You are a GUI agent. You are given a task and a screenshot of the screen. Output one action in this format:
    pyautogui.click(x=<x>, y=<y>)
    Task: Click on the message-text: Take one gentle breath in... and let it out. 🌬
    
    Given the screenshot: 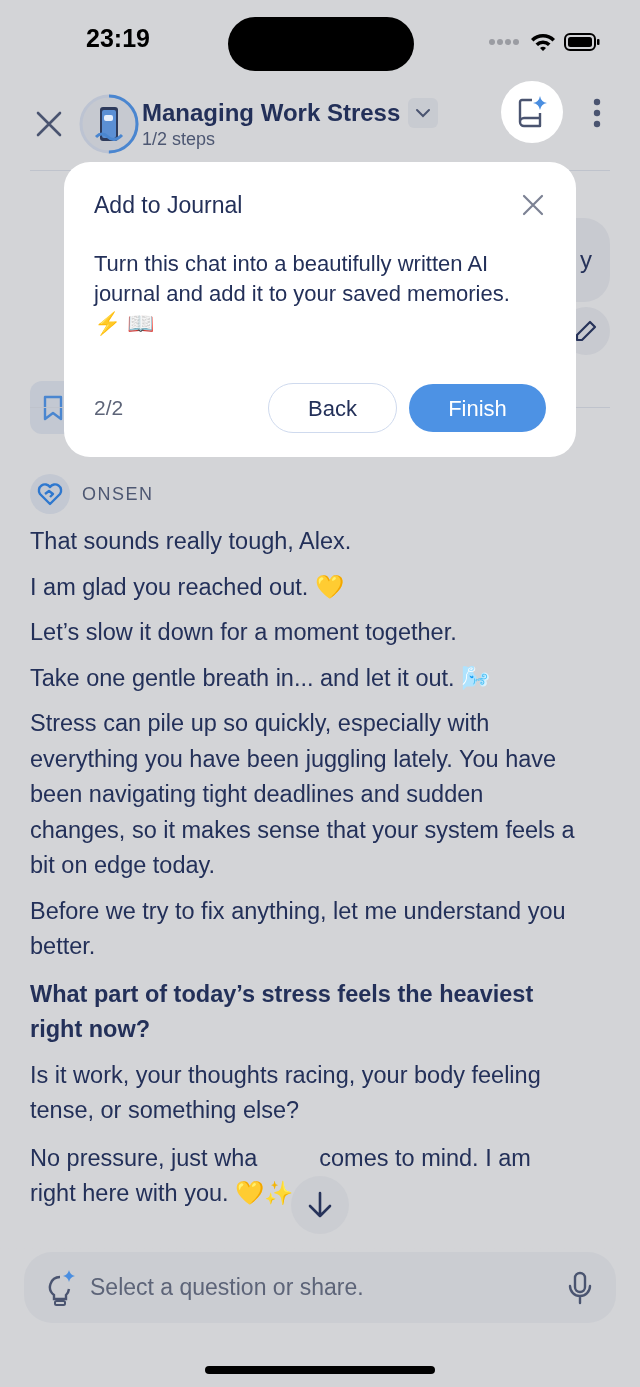 What is the action you would take?
    pyautogui.click(x=261, y=678)
    